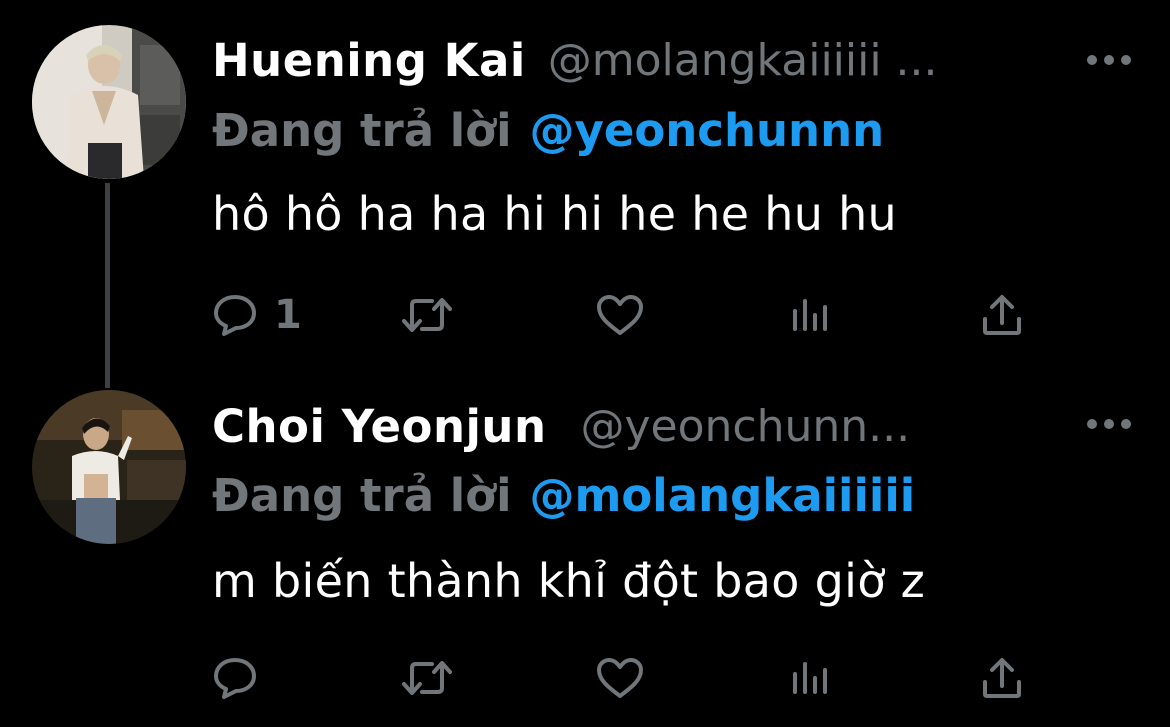 The image size is (1170, 727). Describe the element at coordinates (369, 60) in the screenshot. I see `display-name: Huening Kai` at that location.